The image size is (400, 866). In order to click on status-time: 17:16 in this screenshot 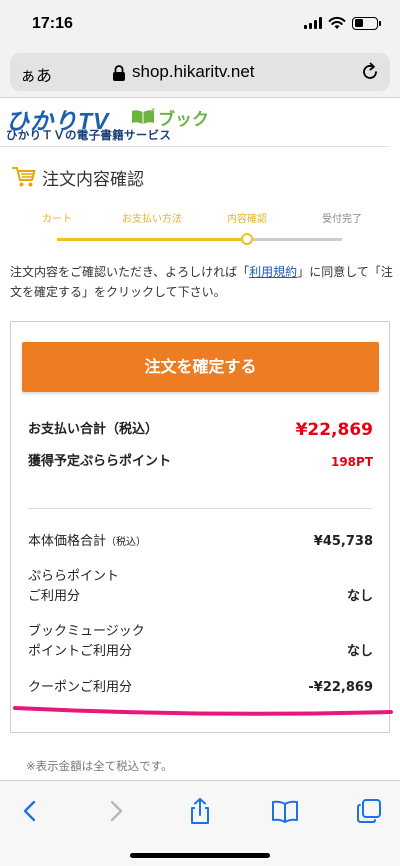, I will do `click(52, 23)`.